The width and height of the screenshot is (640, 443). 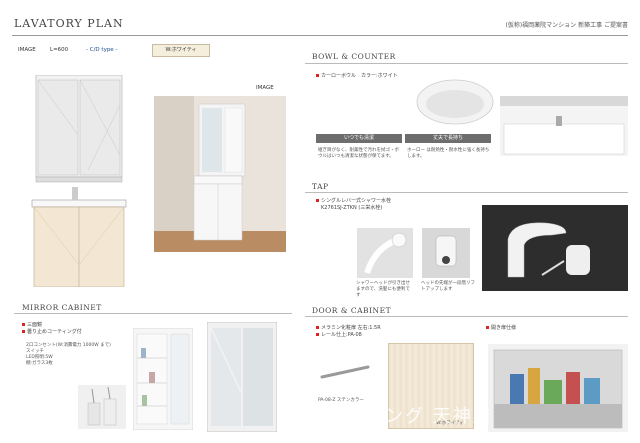 I want to click on door-spec-1: メラミン化粧扉 左右:1.5R, so click(x=348, y=328).